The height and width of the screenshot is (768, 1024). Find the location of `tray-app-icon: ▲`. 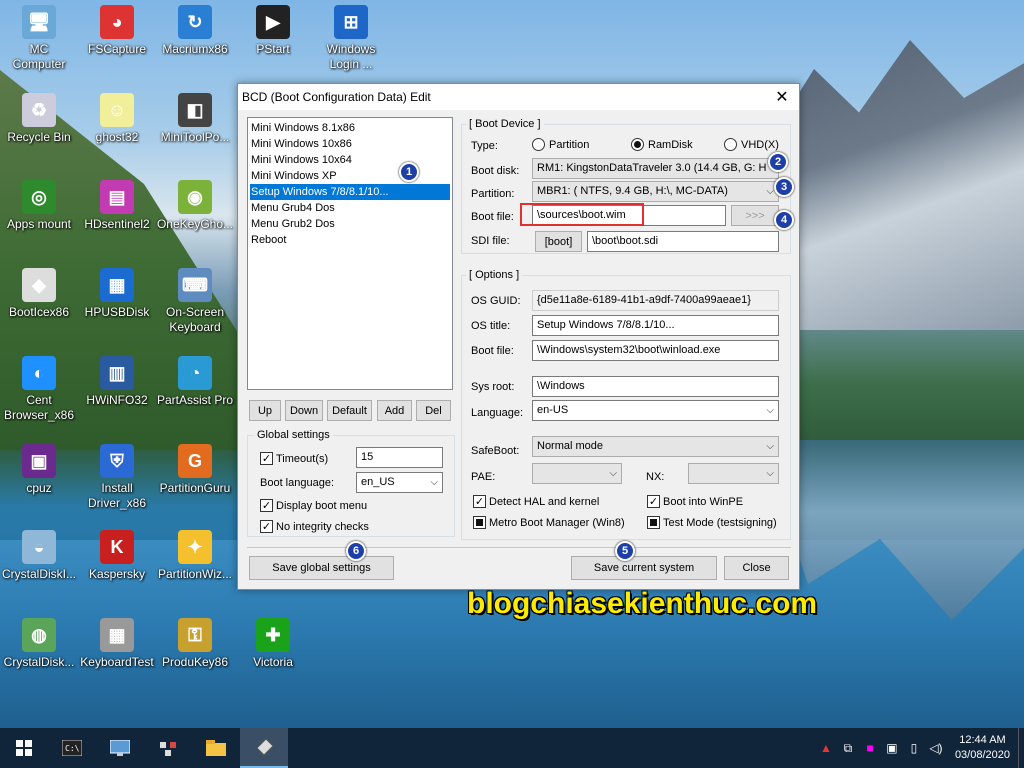

tray-app-icon: ▲ is located at coordinates (826, 748).